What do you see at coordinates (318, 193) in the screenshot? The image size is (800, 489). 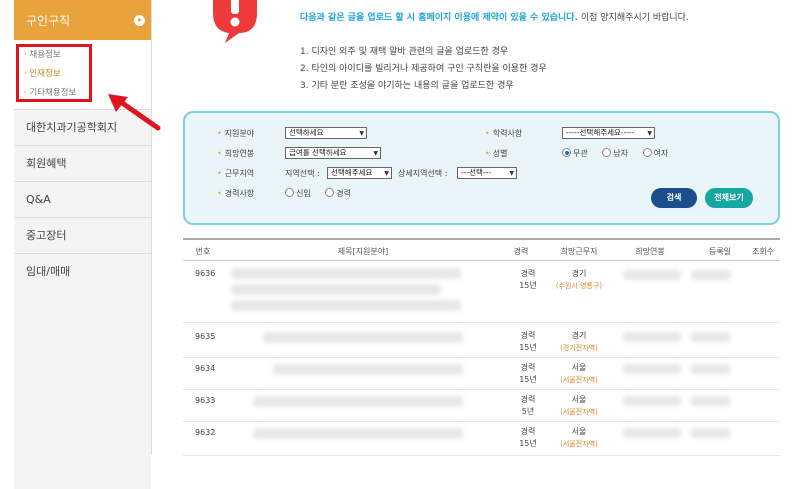 I see `career-options: 신입 경력` at bounding box center [318, 193].